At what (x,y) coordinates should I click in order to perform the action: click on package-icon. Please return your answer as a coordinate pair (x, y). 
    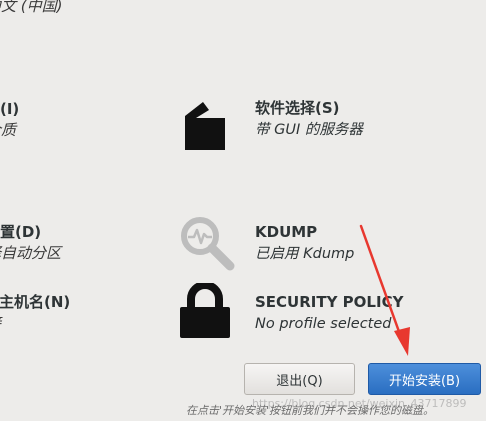
    Looking at the image, I should click on (205, 125).